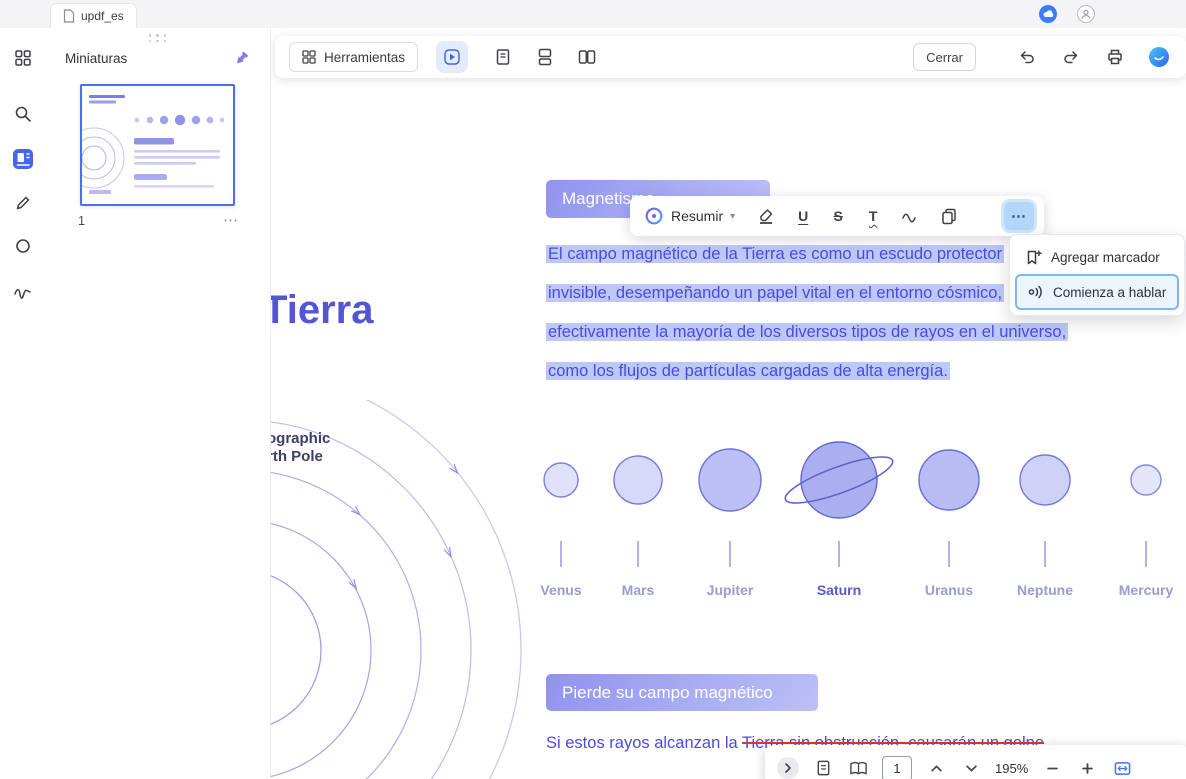 The image size is (1186, 779). I want to click on scroll-view-button, so click(545, 57).